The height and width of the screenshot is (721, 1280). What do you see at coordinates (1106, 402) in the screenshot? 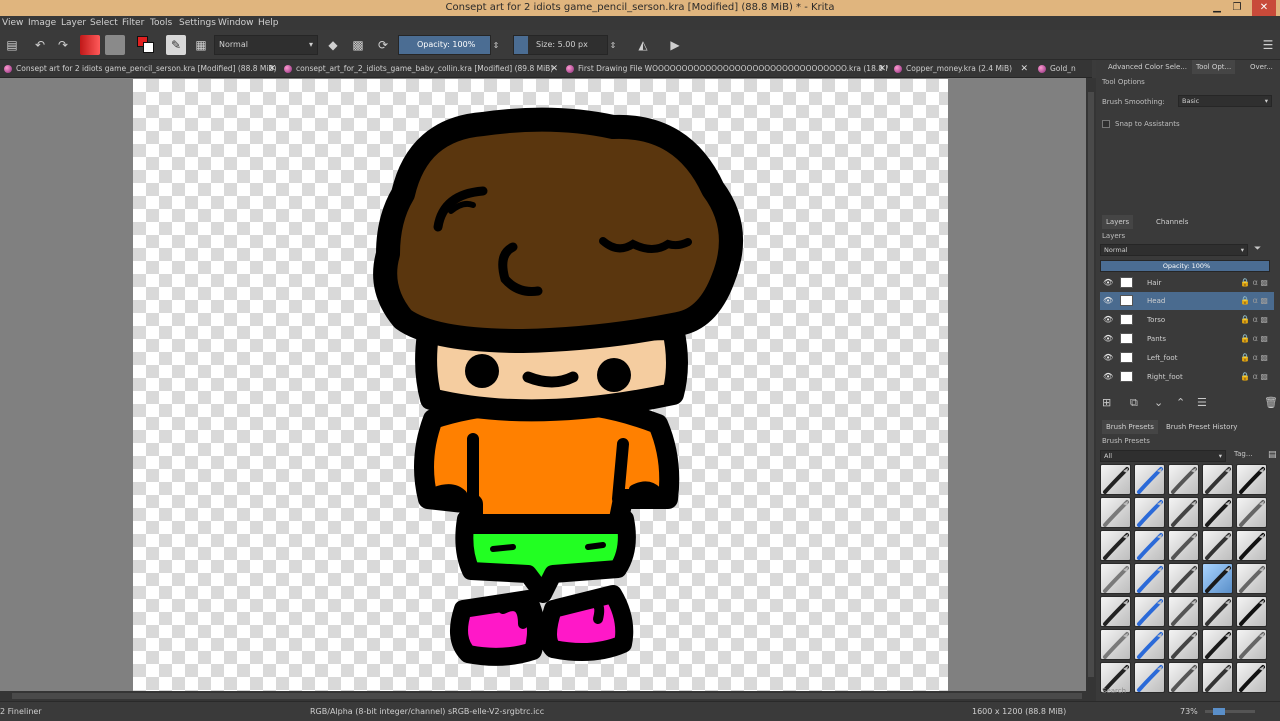
I see `add-layer-icon: ⊞` at bounding box center [1106, 402].